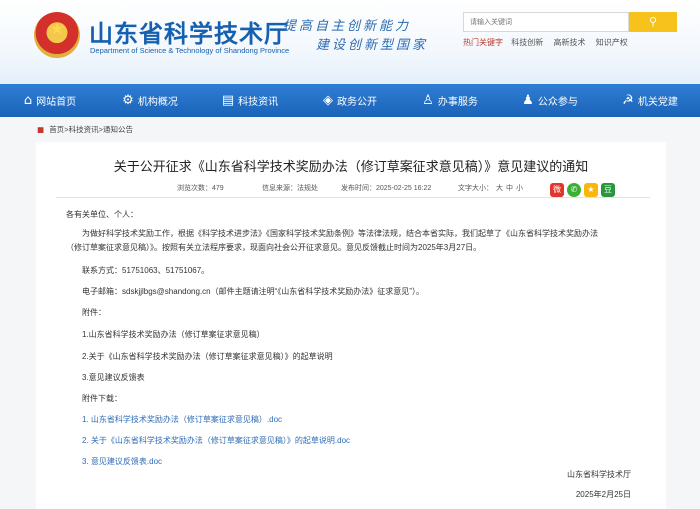  Describe the element at coordinates (216, 441) in the screenshot. I see `download-link: 2. 关于《山东省科学技术奖励办法（修订草案征求意见稿）》的起草说明.doc` at that location.